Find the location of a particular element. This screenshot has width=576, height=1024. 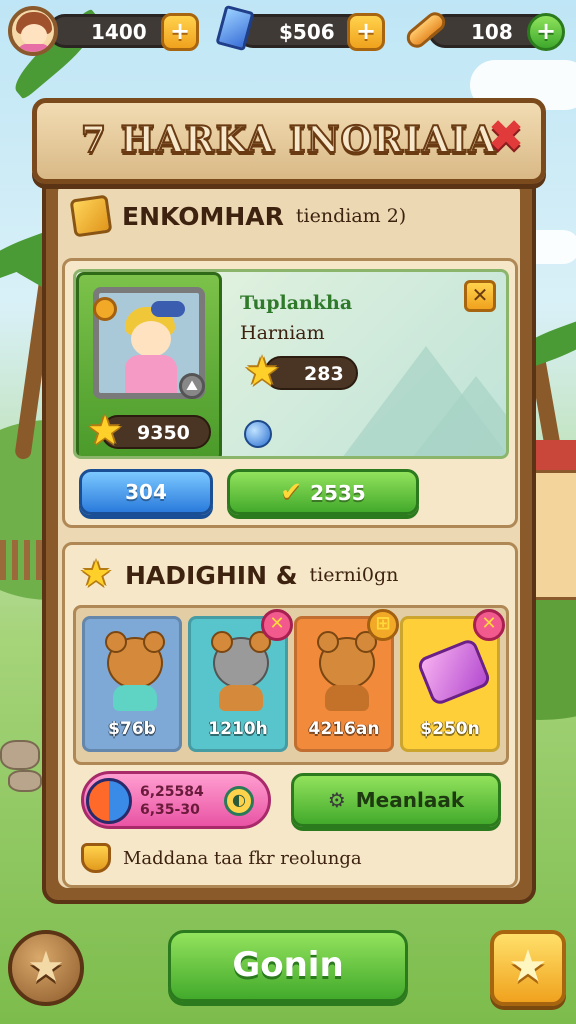

section1-title: ENKOMHAR is located at coordinates (203, 216).